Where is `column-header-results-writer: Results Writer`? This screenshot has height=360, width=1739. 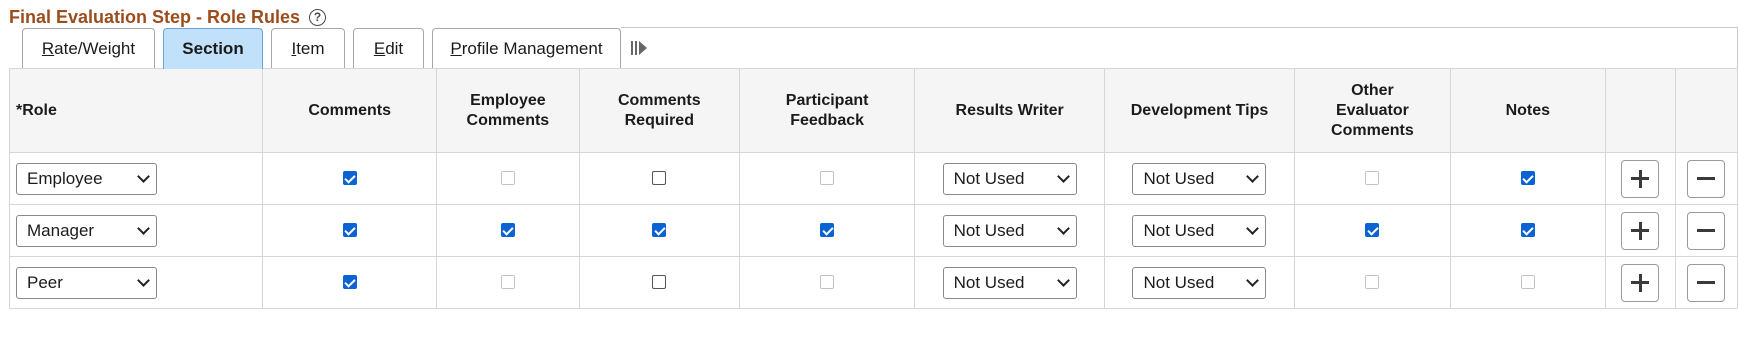
column-header-results-writer: Results Writer is located at coordinates (1010, 110).